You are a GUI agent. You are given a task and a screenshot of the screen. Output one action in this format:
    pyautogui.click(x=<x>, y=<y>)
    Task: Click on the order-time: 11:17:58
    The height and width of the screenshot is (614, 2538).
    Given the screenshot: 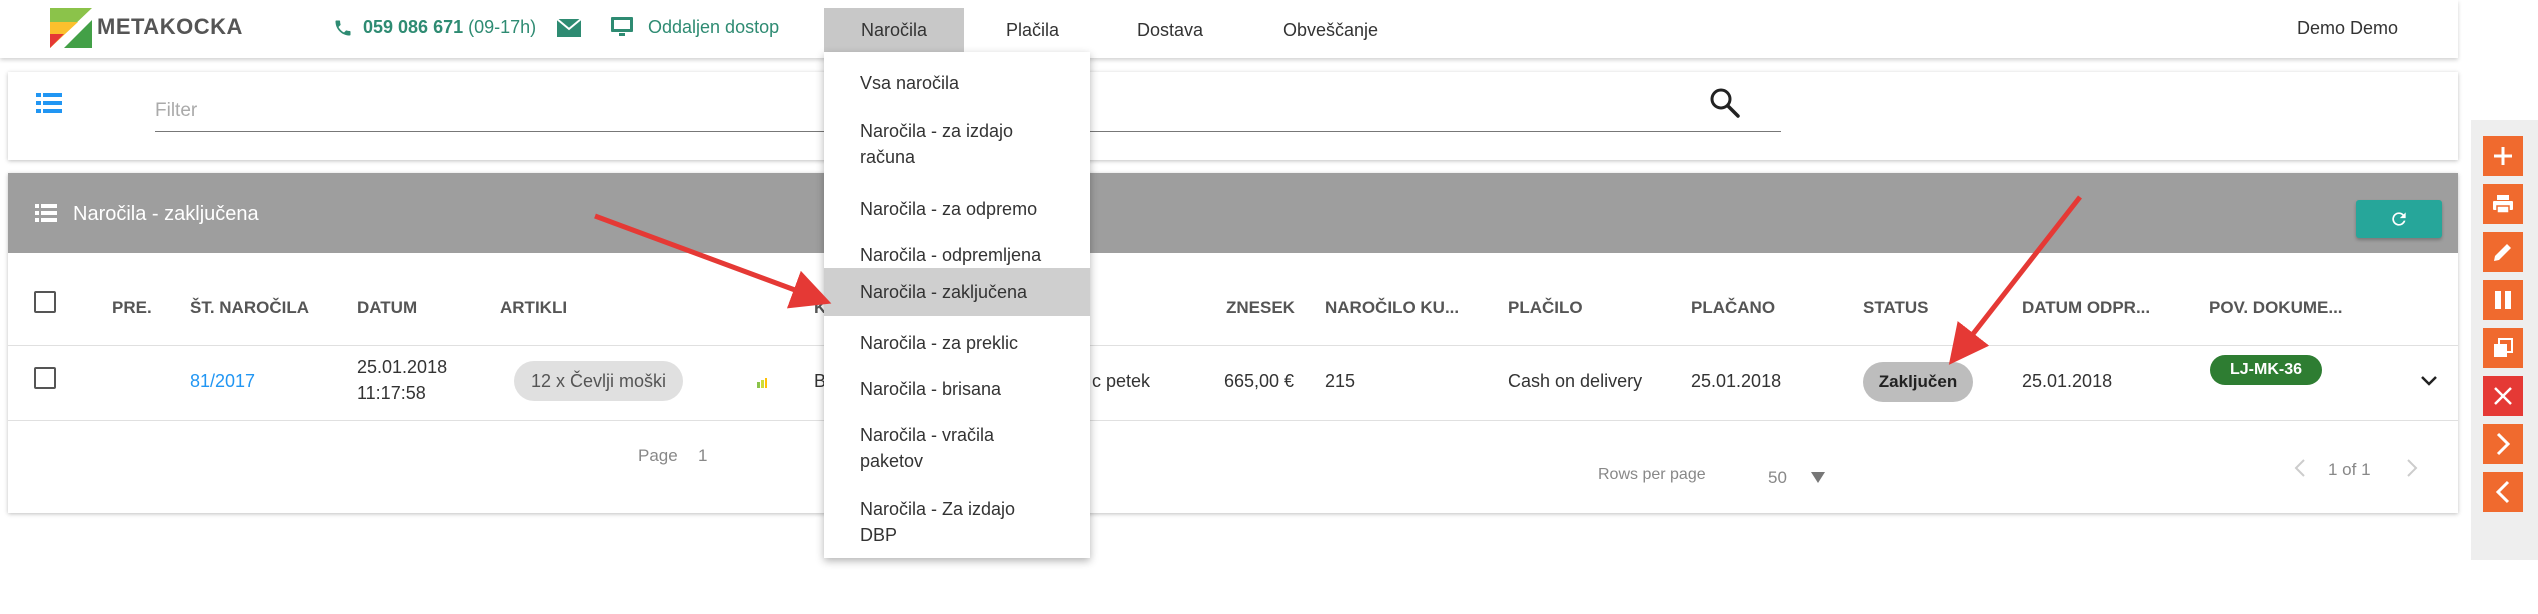 What is the action you would take?
    pyautogui.click(x=391, y=393)
    